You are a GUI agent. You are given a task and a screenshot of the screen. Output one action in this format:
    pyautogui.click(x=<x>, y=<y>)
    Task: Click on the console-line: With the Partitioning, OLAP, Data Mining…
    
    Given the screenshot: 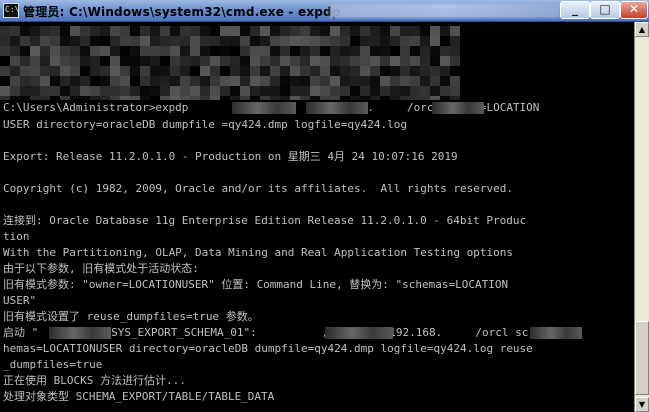 What is the action you would take?
    pyautogui.click(x=258, y=252)
    